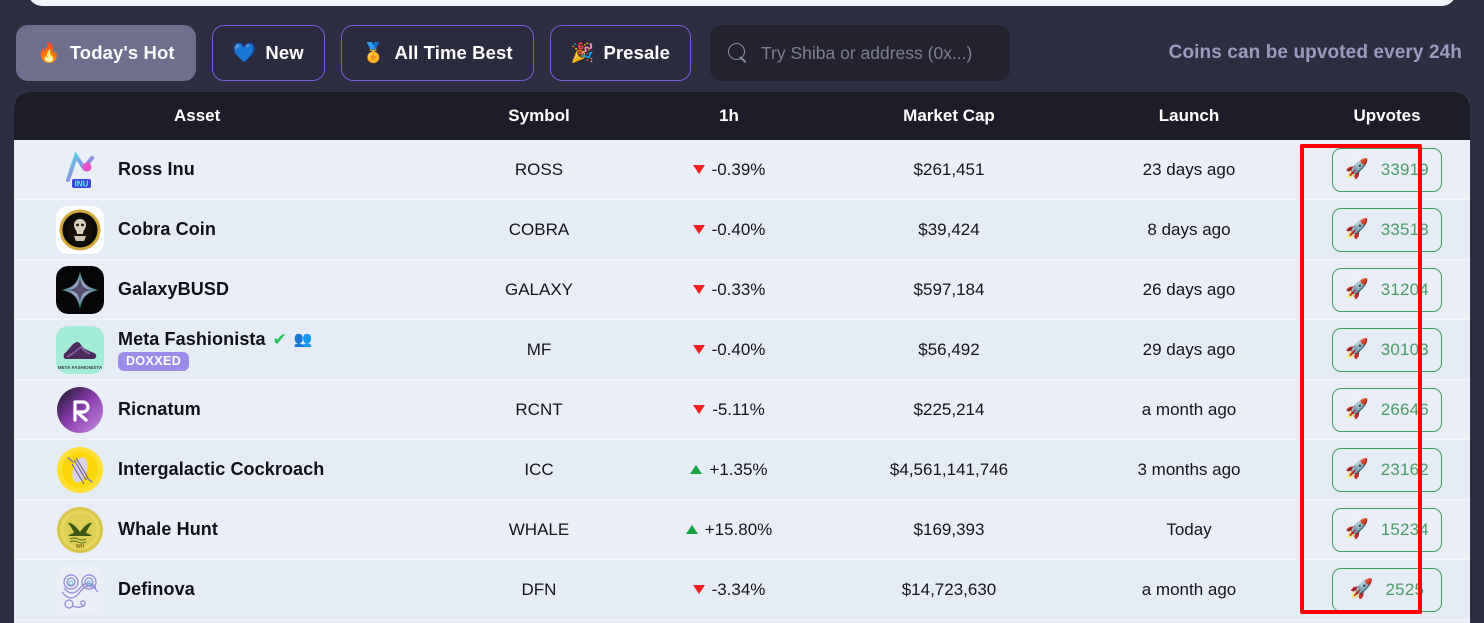  I want to click on market-cap-cell: $225,214, so click(949, 409).